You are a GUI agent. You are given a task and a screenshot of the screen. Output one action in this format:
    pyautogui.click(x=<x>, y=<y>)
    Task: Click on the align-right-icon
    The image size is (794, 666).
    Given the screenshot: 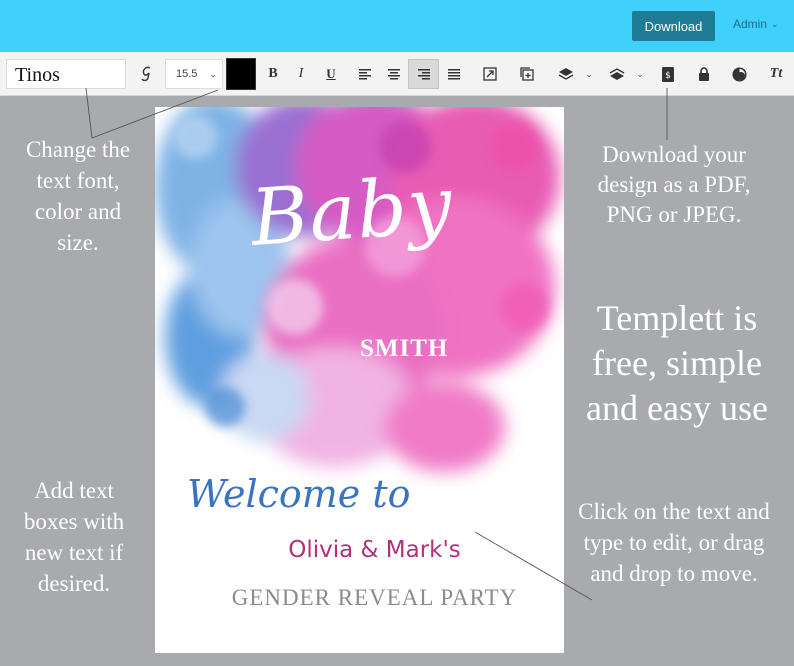 What is the action you would take?
    pyautogui.click(x=423, y=74)
    